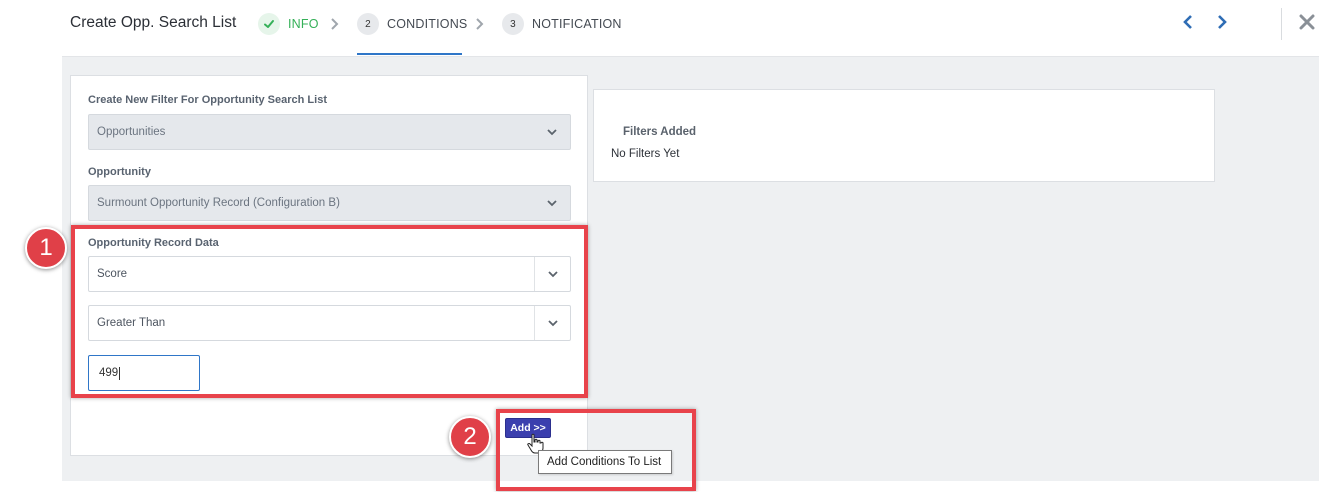 The image size is (1319, 492). I want to click on step-notification-label: NOTIFICATION, so click(577, 24).